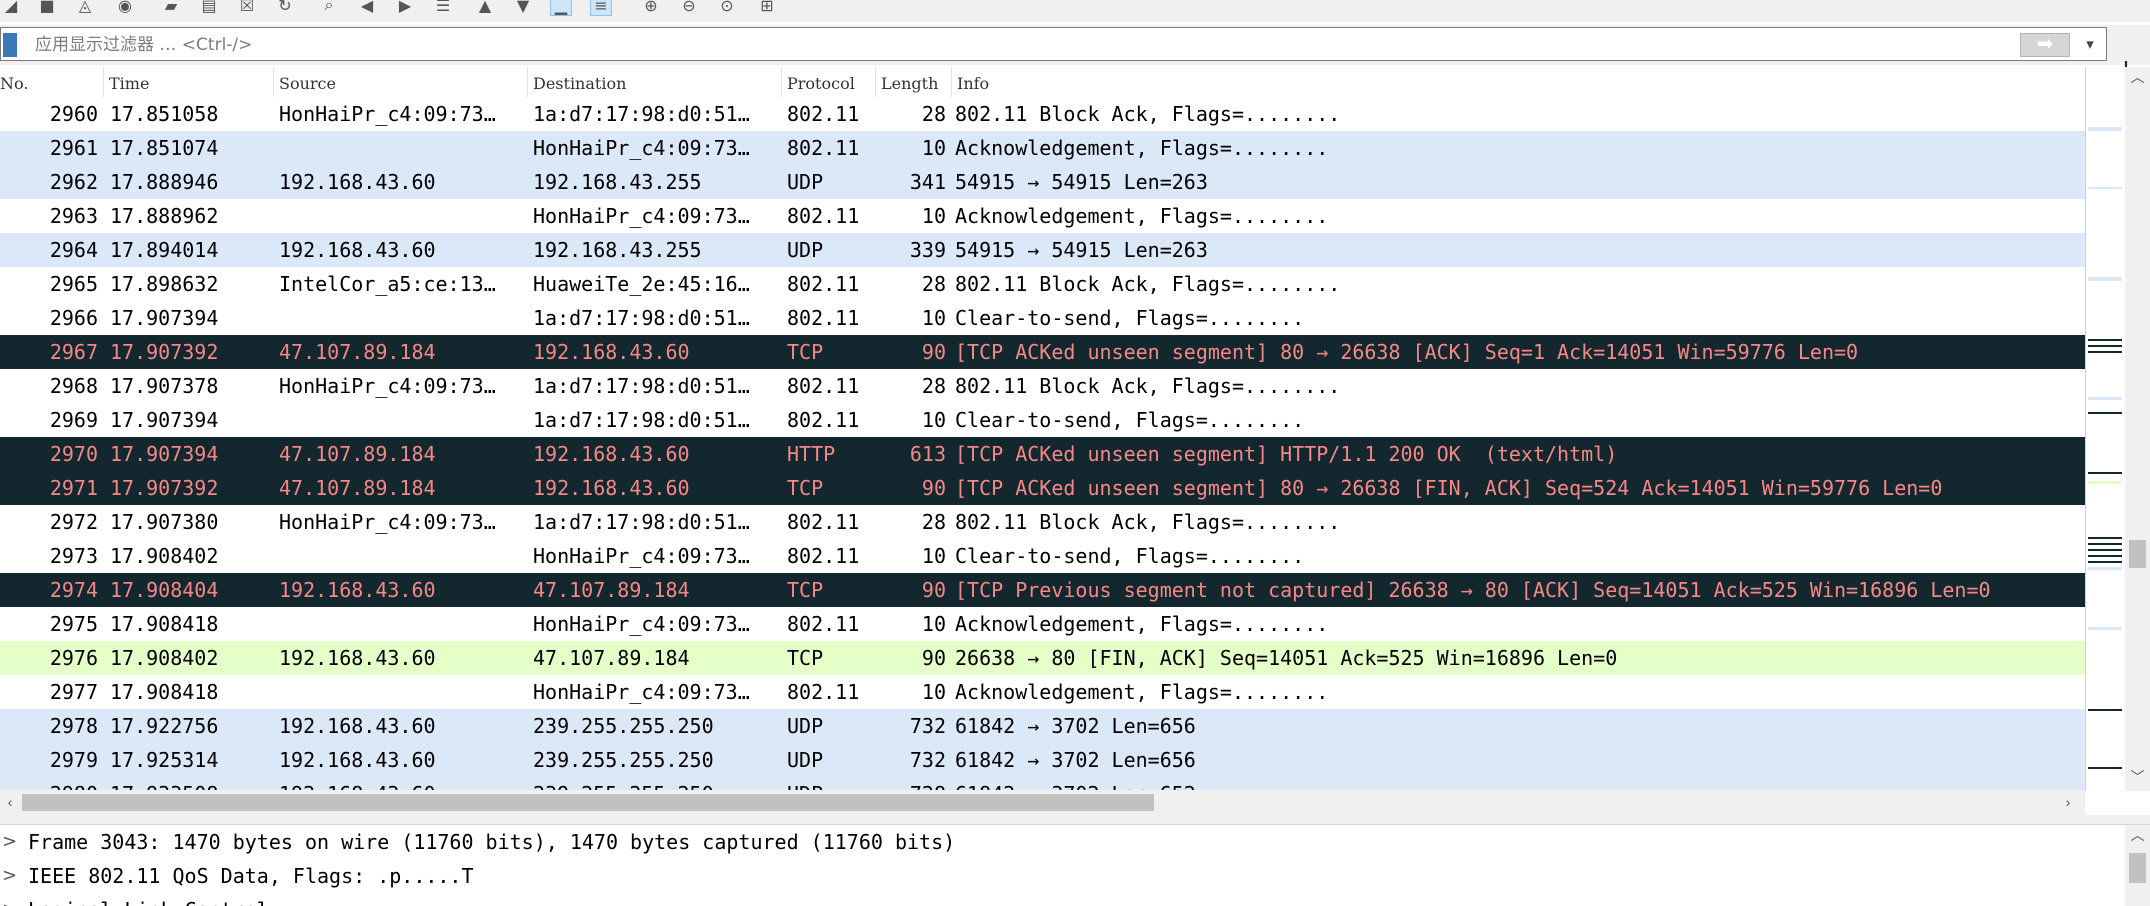  Describe the element at coordinates (164, 148) in the screenshot. I see `packet-time: 17.851074` at that location.